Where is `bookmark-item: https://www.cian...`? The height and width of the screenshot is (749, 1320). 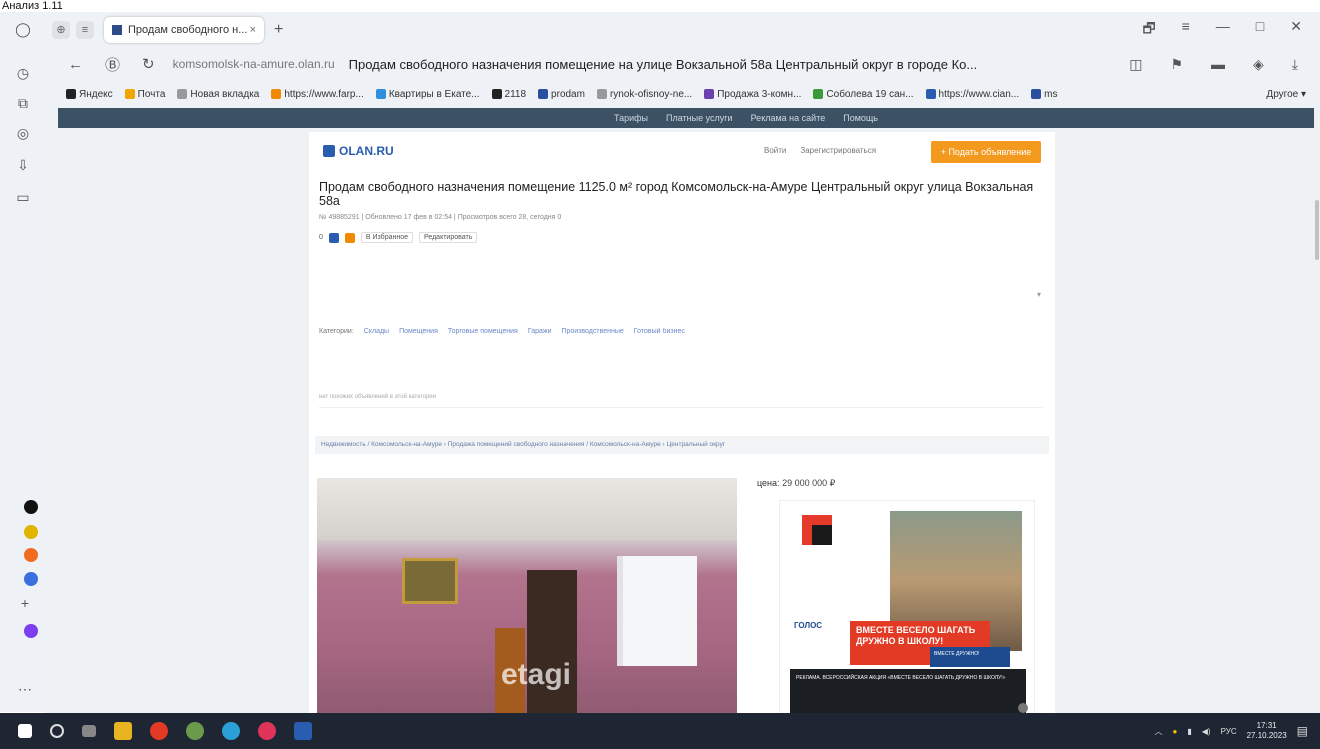 bookmark-item: https://www.cian... is located at coordinates (972, 94).